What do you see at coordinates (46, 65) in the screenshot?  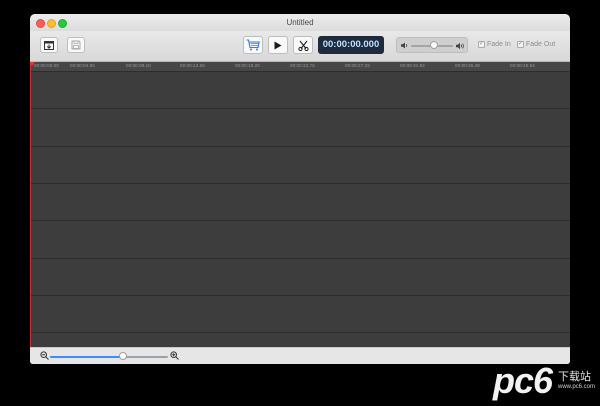 I see `ruler-tick-label: 00:00:00.00` at bounding box center [46, 65].